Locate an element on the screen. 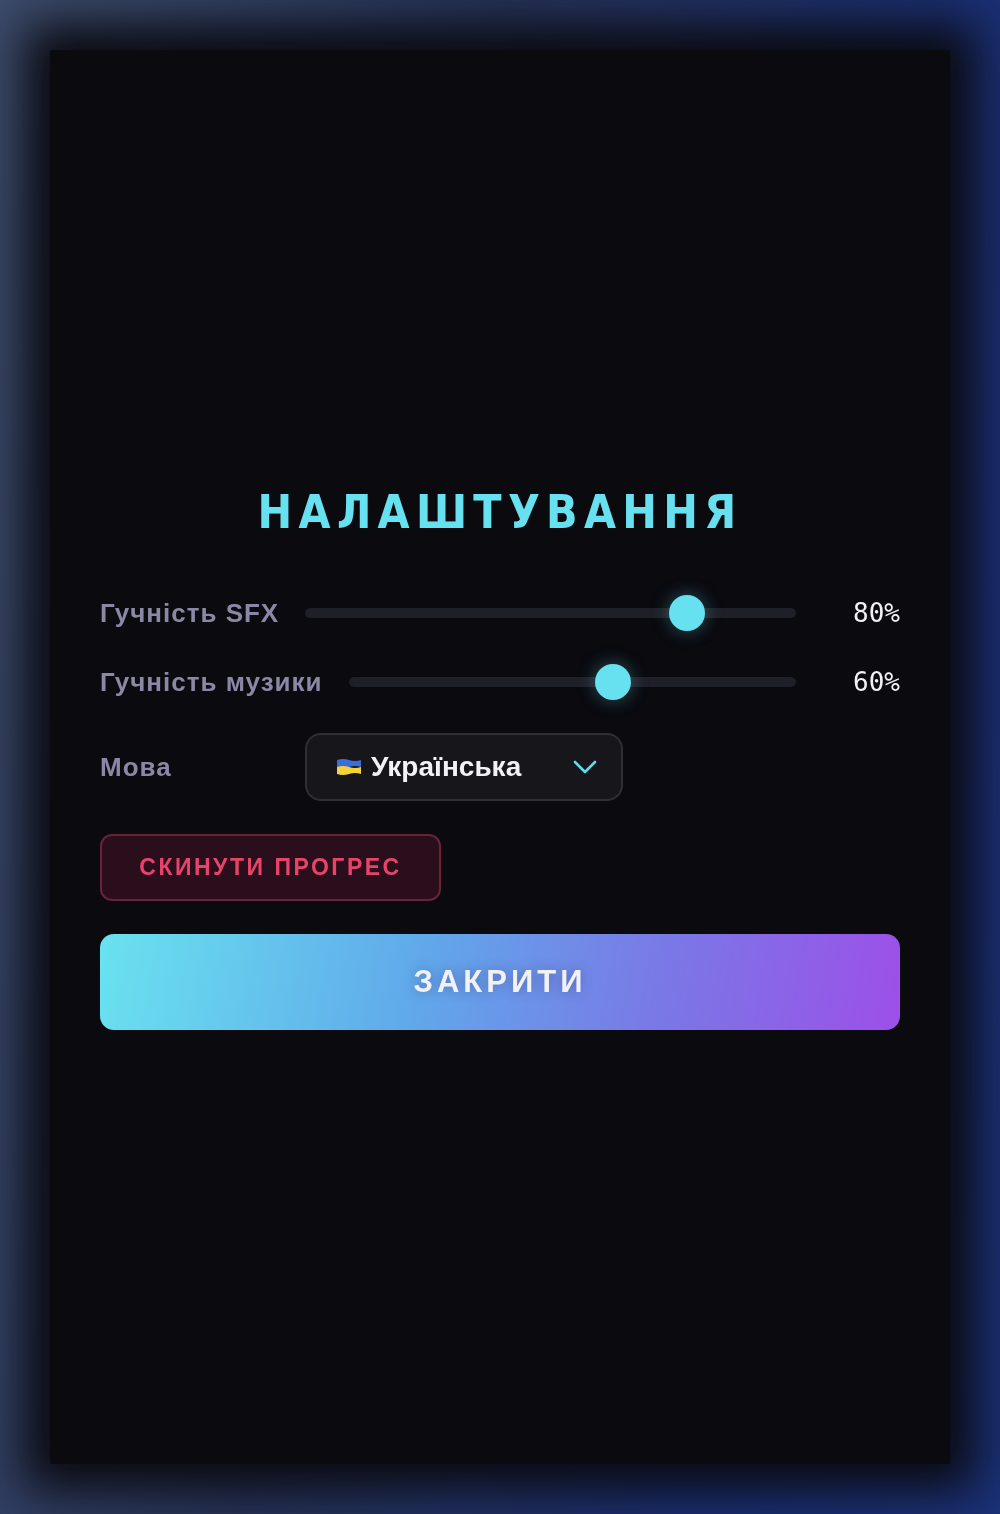  slider-label: Гучність SFX is located at coordinates (190, 613).